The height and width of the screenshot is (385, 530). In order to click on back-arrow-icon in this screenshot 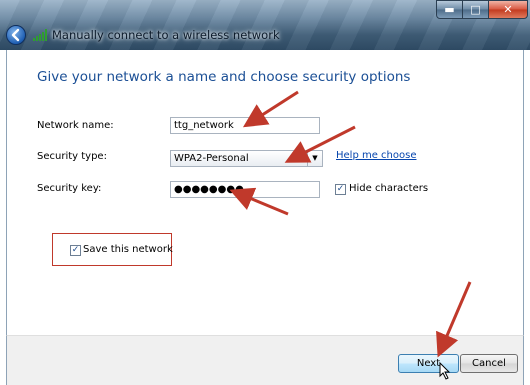, I will do `click(15, 35)`.